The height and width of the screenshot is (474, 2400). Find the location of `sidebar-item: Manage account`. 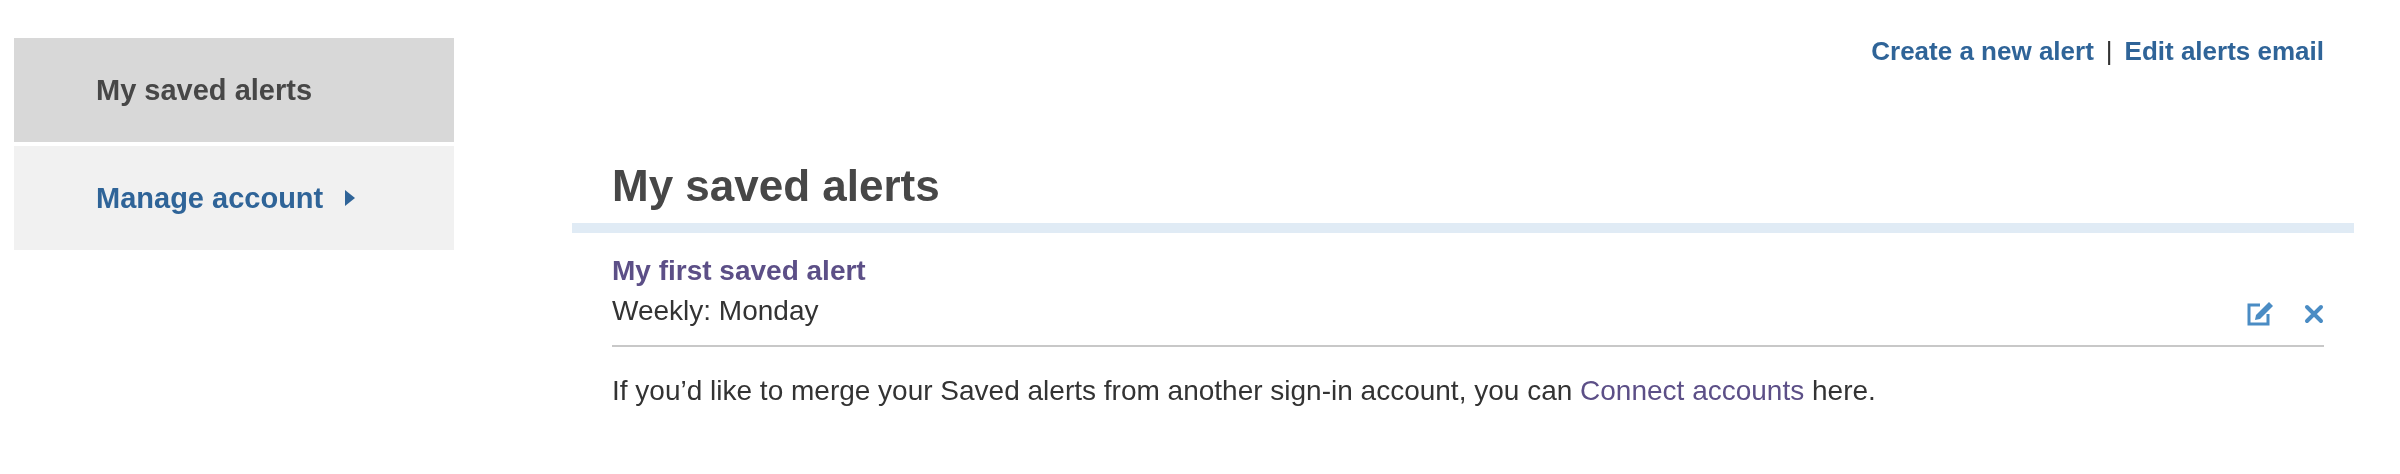

sidebar-item: Manage account is located at coordinates (234, 198).